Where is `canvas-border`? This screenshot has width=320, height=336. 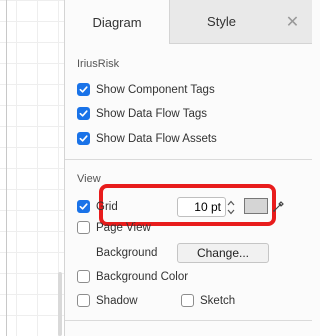 canvas-border is located at coordinates (6, 168).